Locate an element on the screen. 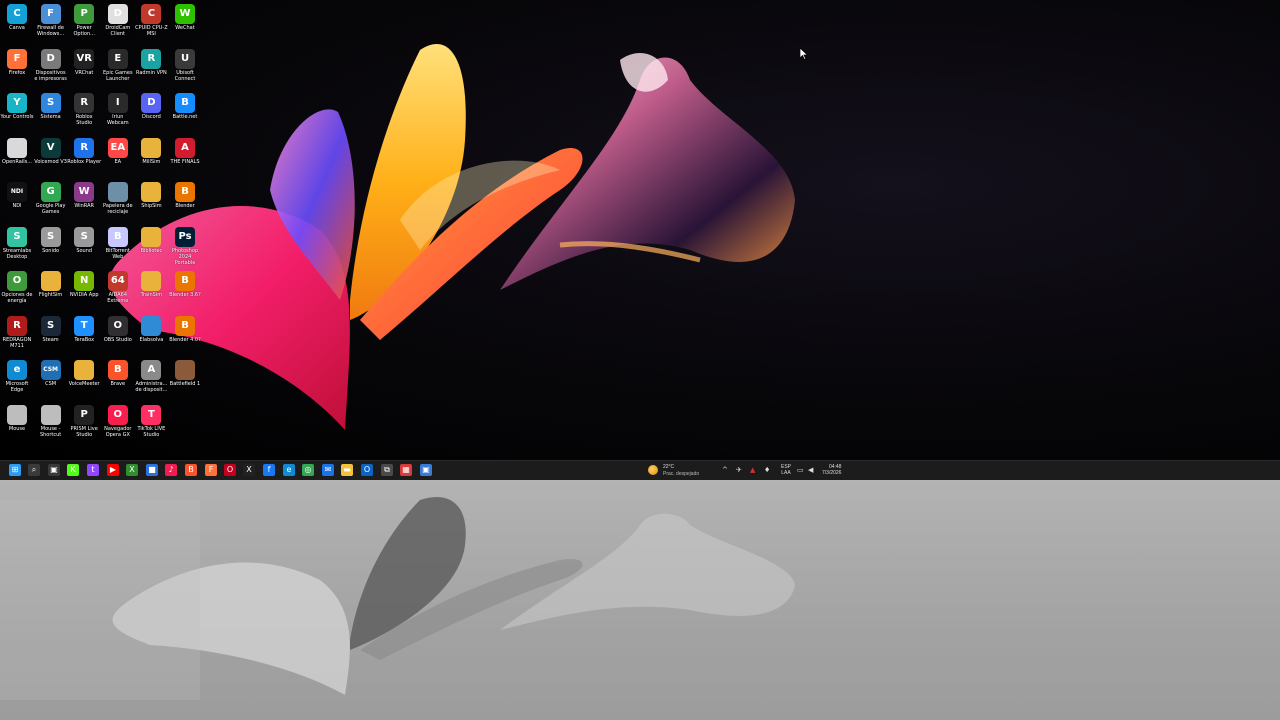  task-view-icon: ▣ is located at coordinates (54, 470).